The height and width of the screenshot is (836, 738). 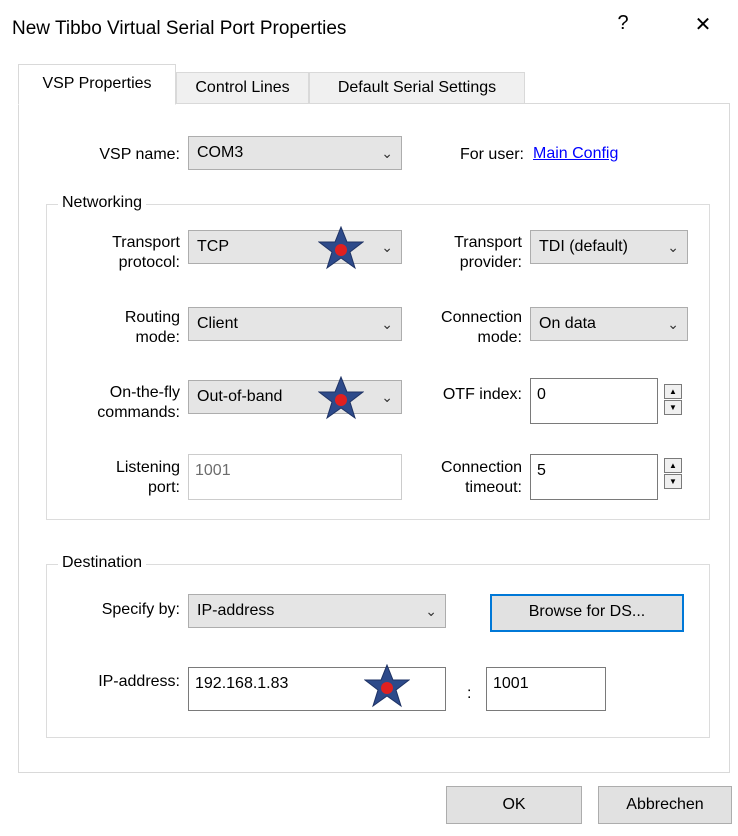 I want to click on otf-index-input: 0, so click(x=594, y=401).